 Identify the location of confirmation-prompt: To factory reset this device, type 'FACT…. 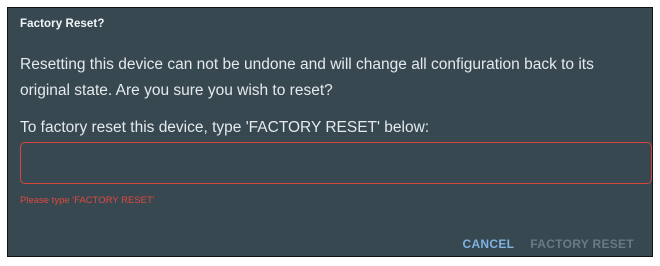
(225, 127).